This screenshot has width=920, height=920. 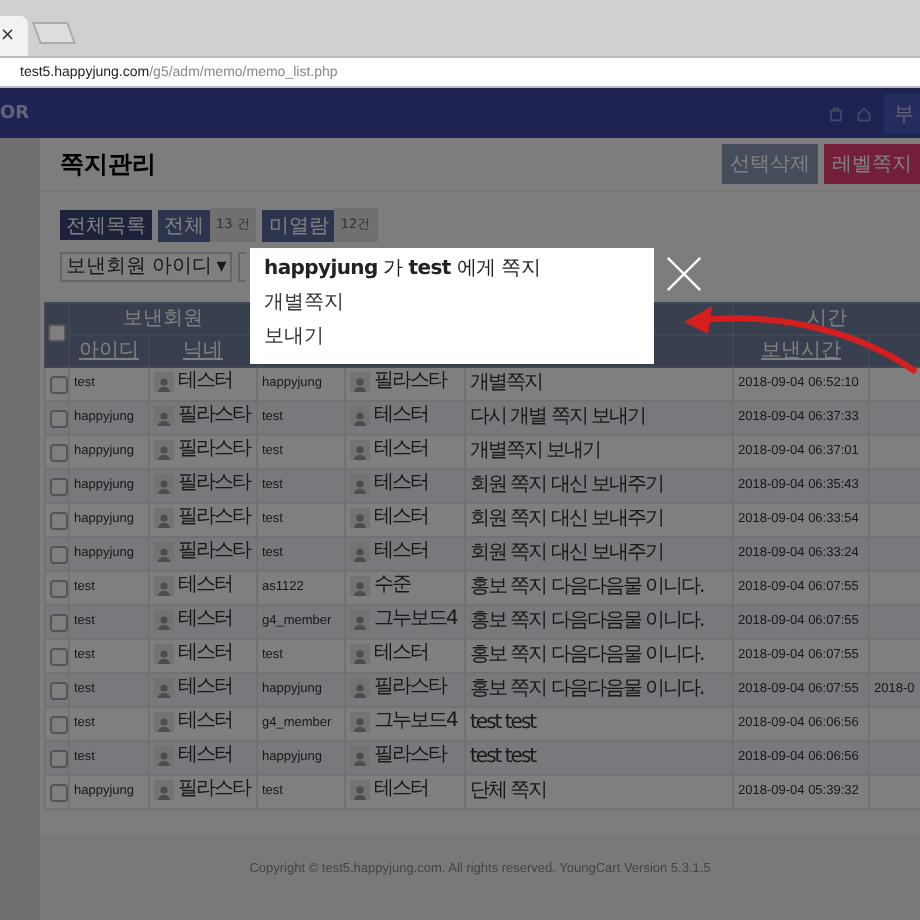 I want to click on tab-close-button: ×, so click(x=8, y=36).